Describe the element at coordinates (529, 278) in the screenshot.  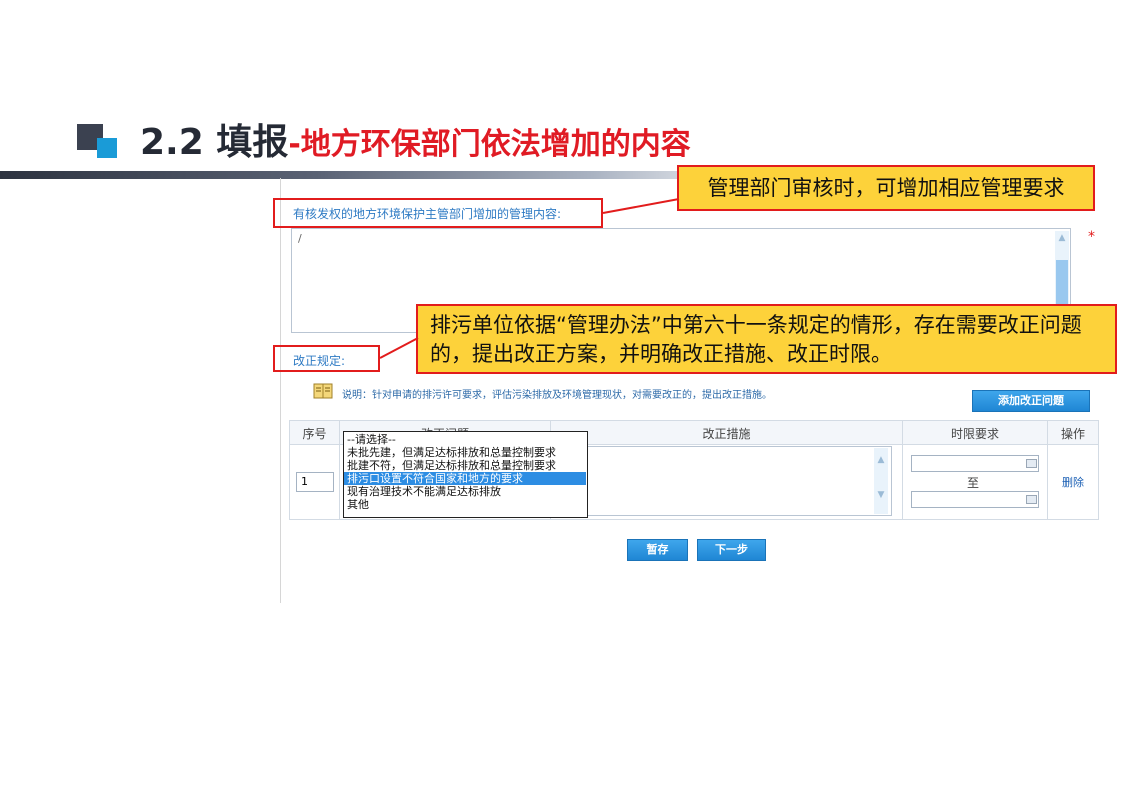
I see `callout-connectors` at that location.